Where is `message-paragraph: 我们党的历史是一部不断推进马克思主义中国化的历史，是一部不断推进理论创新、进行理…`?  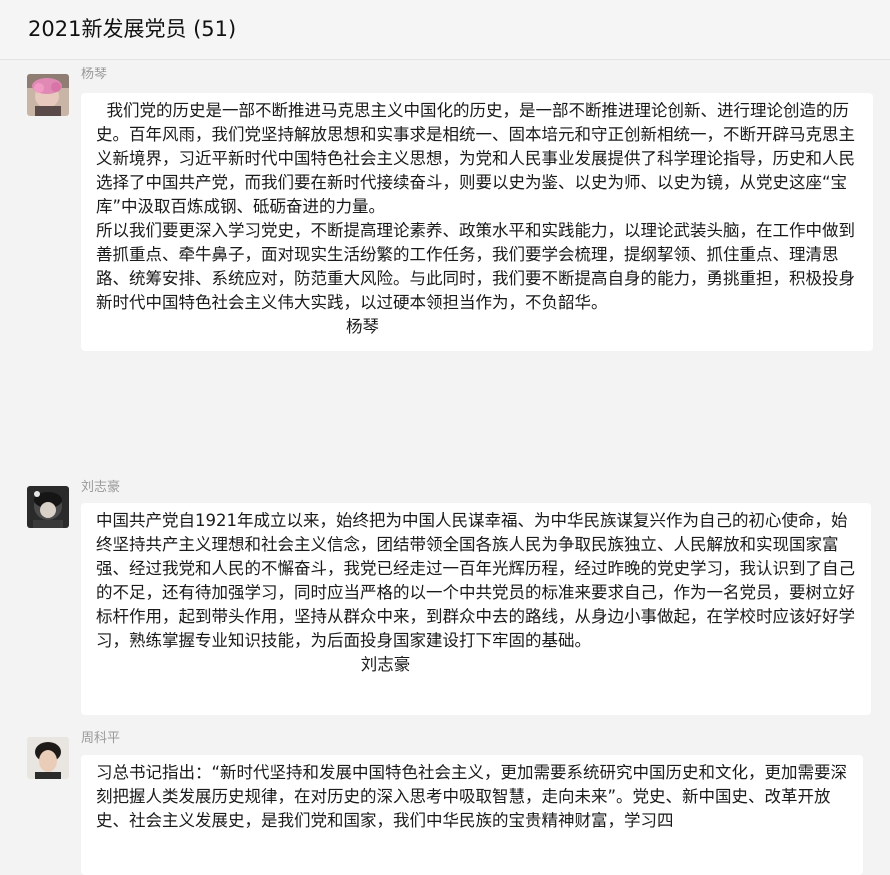
message-paragraph: 我们党的历史是一部不断推进马克思主义中国化的历史，是一部不断推进理论创新、进行理… is located at coordinates (475, 158).